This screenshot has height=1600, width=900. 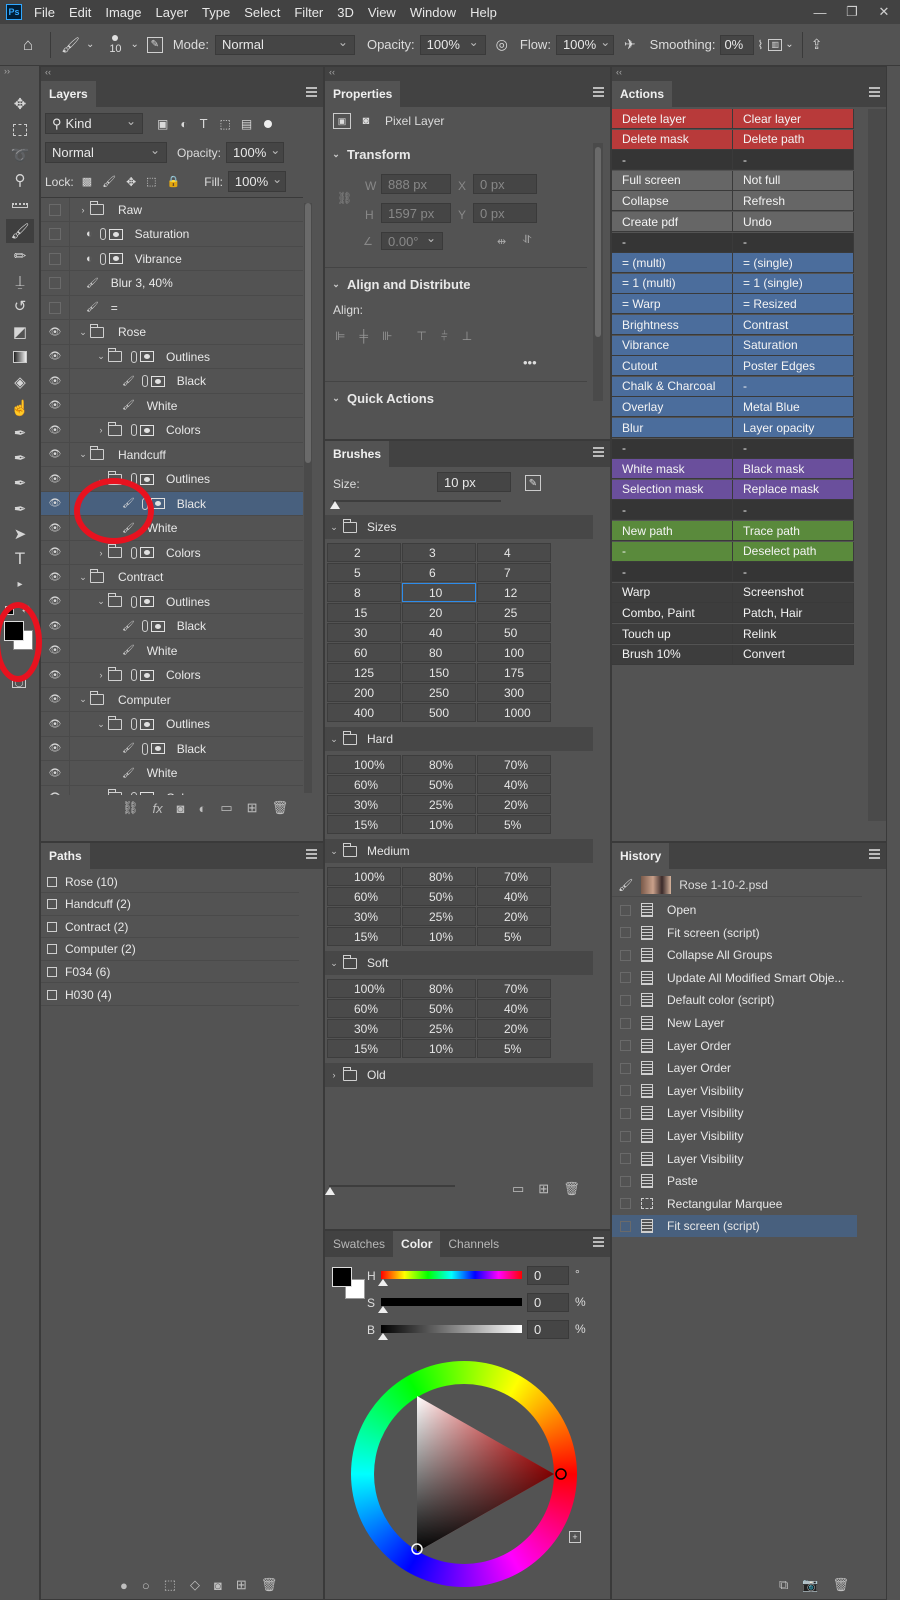 What do you see at coordinates (459, 1075) in the screenshot?
I see `brush-group-old: › Old` at bounding box center [459, 1075].